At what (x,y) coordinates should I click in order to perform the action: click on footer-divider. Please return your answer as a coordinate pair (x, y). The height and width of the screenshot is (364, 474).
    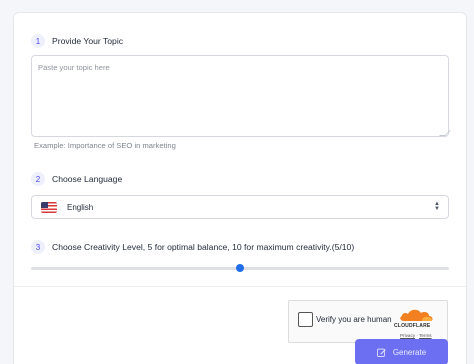
    Looking at the image, I should click on (240, 286).